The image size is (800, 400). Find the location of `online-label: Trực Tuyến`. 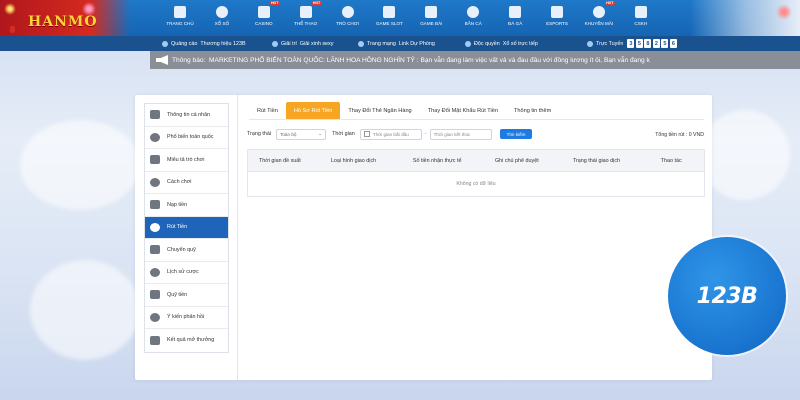

online-label: Trực Tuyến is located at coordinates (610, 43).